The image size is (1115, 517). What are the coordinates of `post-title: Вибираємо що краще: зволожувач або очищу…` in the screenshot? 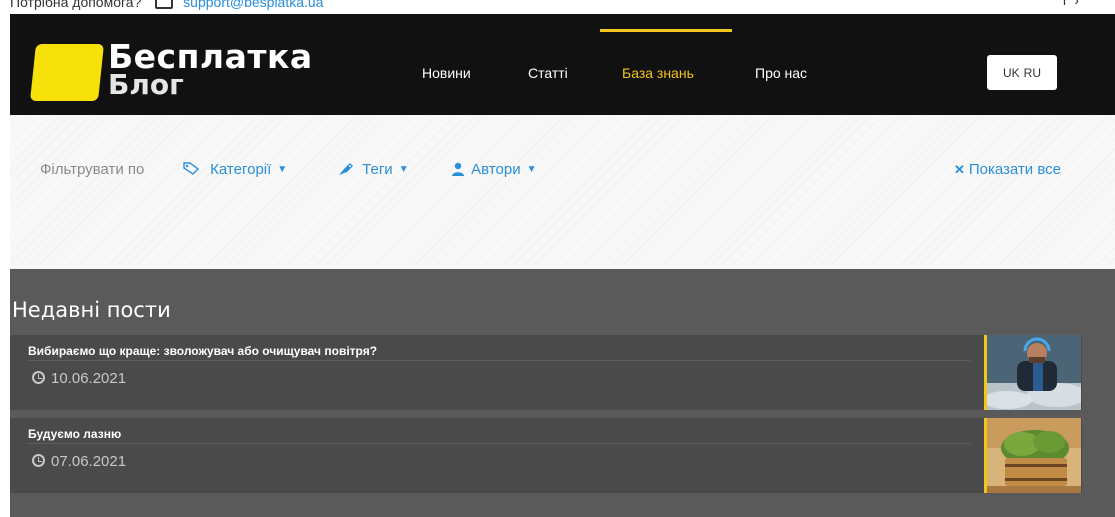 It's located at (202, 351).